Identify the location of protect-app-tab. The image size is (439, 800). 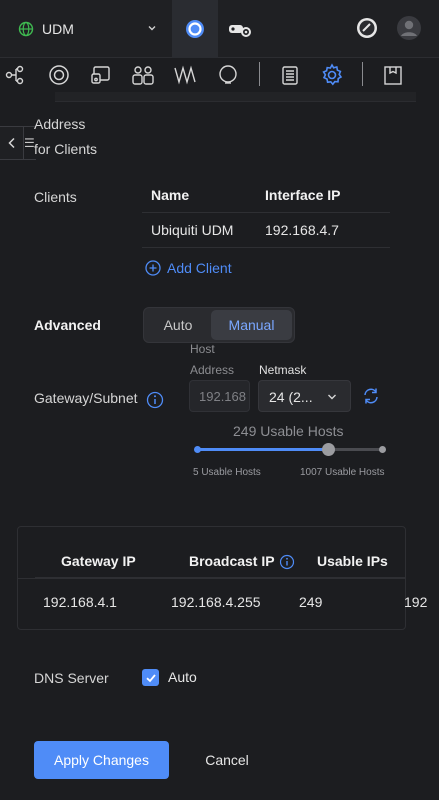
(240, 29).